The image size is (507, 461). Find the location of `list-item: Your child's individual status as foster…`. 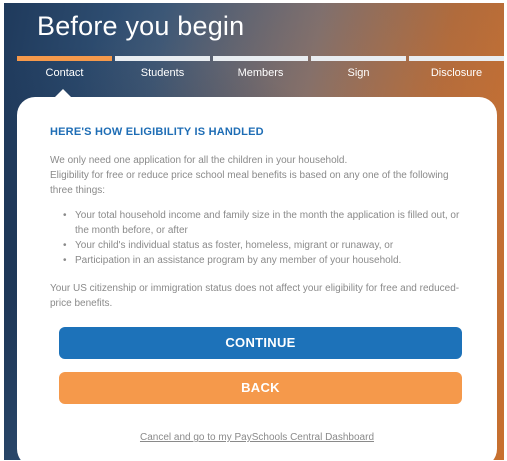

list-item: Your child's individual status as foster… is located at coordinates (269, 245).